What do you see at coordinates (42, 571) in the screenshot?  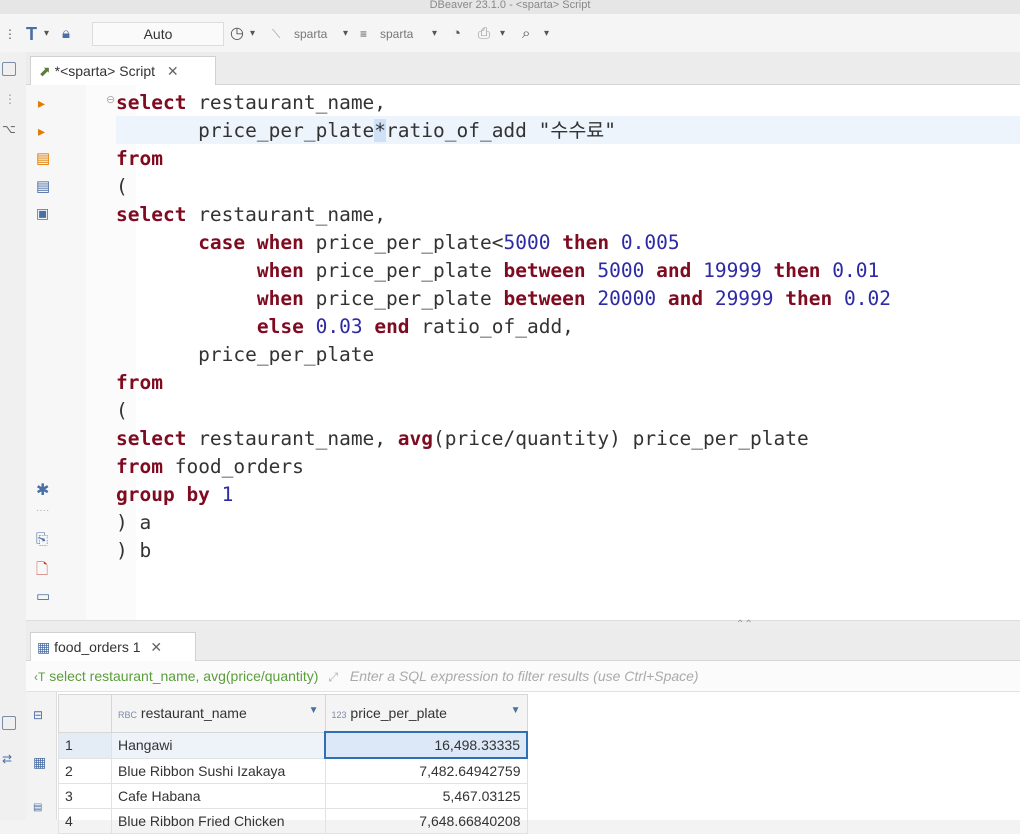 I see `load-script-icon: 🗋︎` at bounding box center [42, 571].